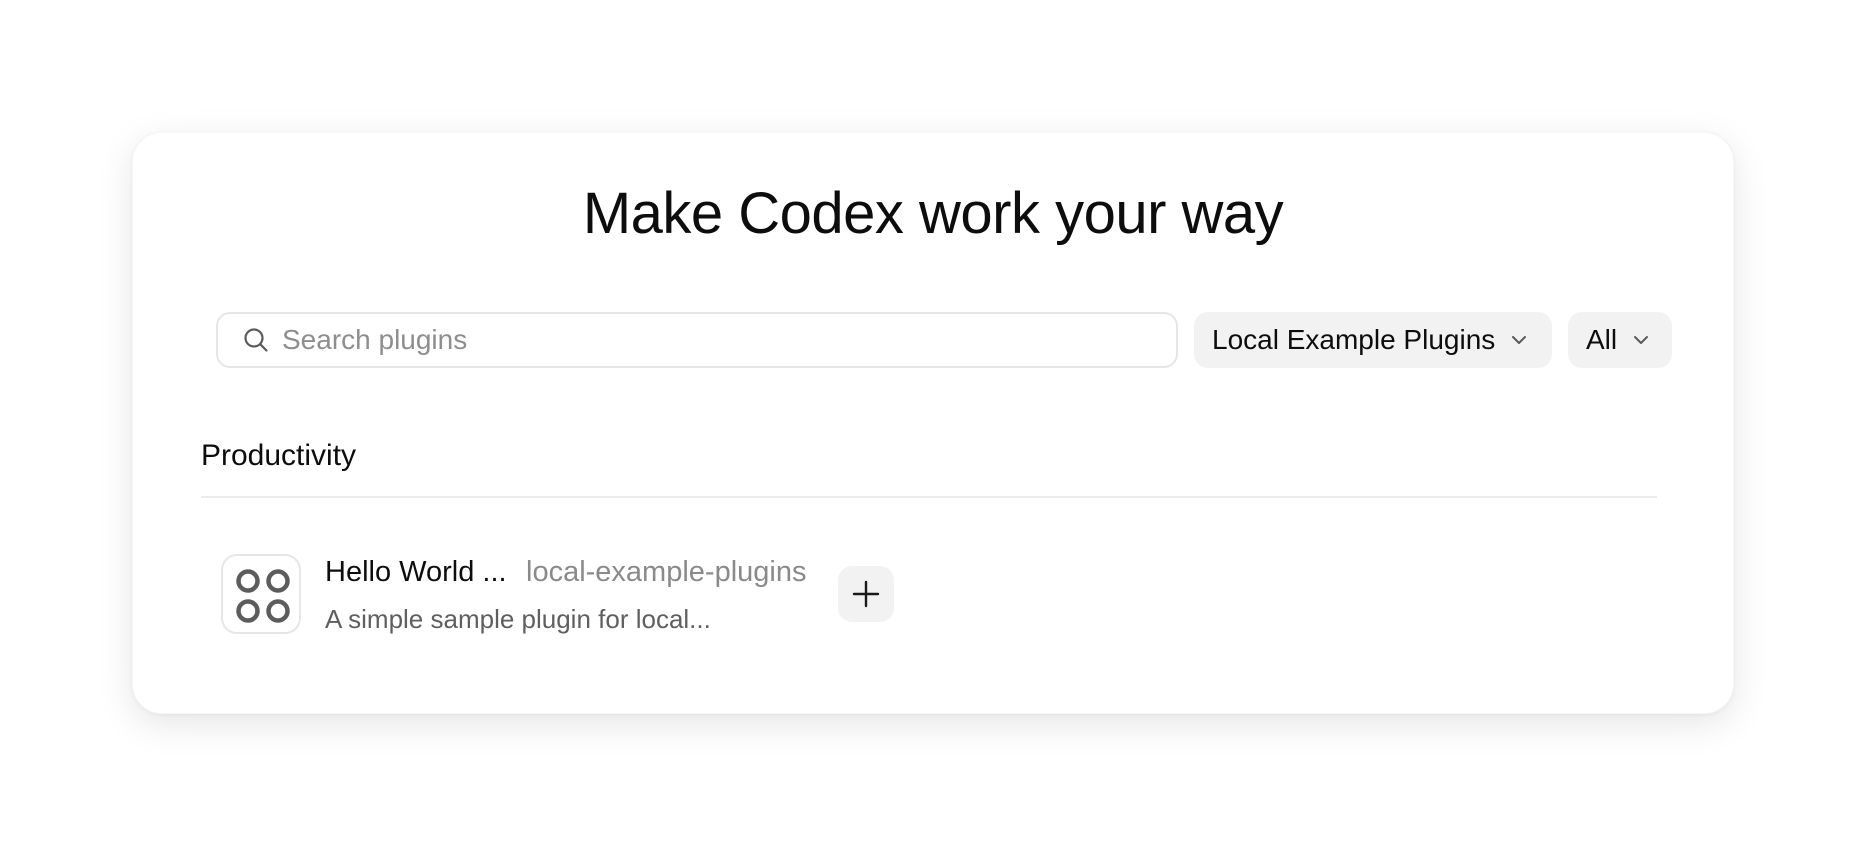 The height and width of the screenshot is (846, 1866). I want to click on source-filter-dropdown: Local Example Plugins, so click(1373, 340).